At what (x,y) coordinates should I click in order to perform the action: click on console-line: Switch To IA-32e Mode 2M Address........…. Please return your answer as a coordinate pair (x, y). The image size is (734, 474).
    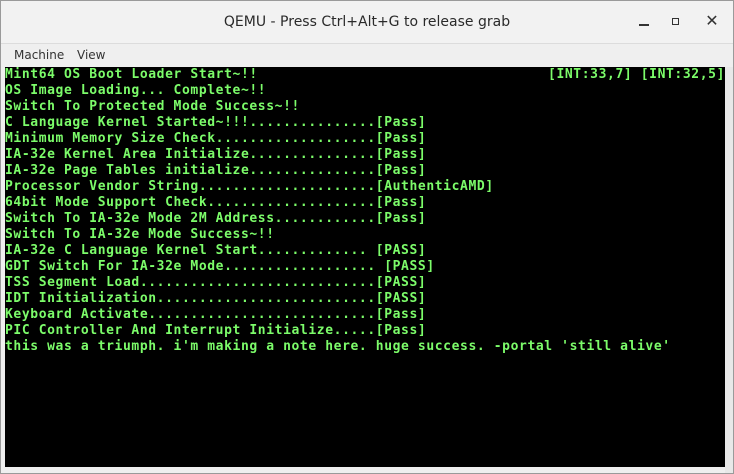
    Looking at the image, I should click on (216, 218).